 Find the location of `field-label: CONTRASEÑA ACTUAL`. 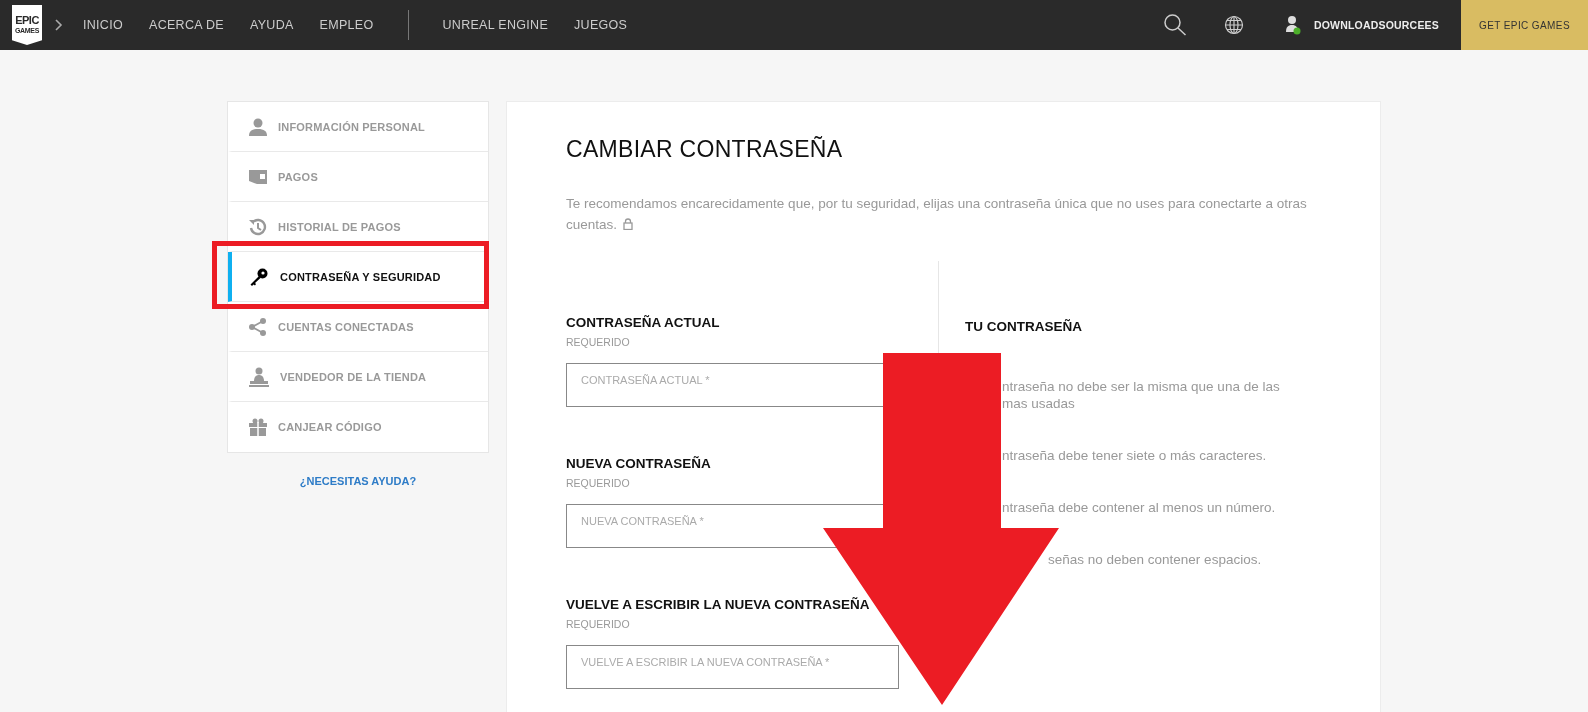

field-label: CONTRASEÑA ACTUAL is located at coordinates (643, 323).